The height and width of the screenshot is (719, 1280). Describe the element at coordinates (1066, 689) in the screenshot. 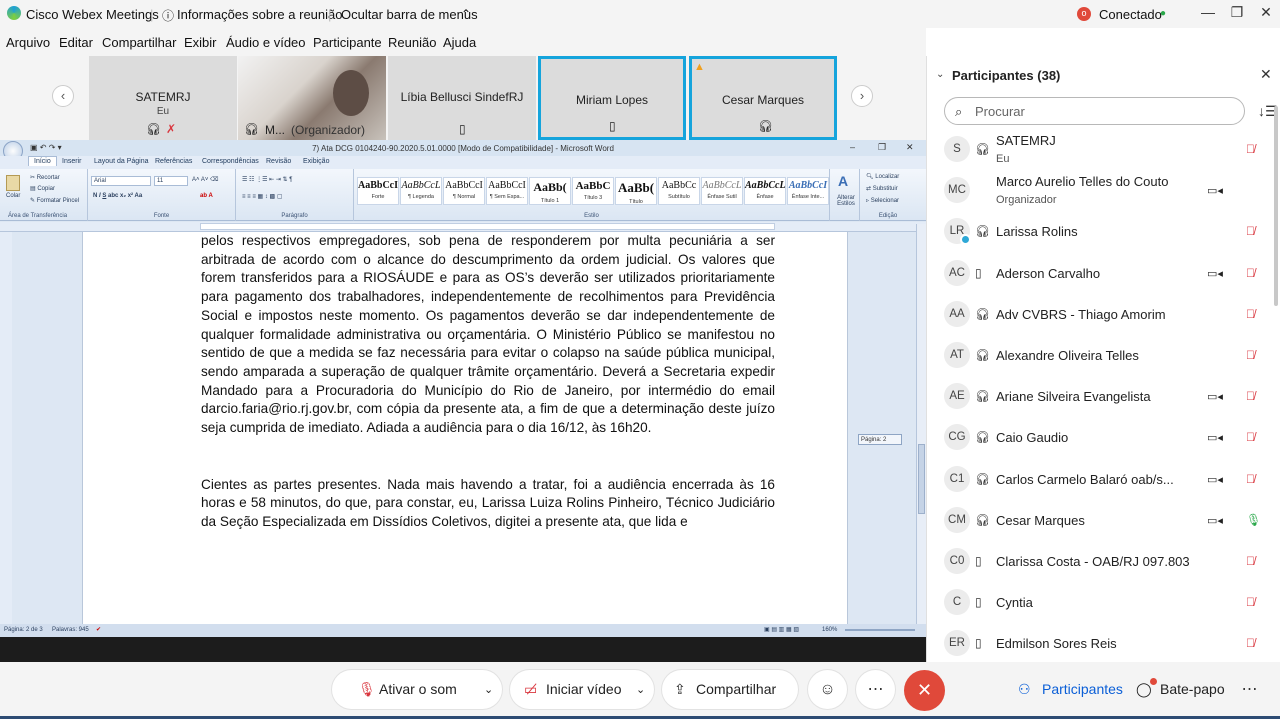

I see `participants-button: ⚇ Participantes` at that location.